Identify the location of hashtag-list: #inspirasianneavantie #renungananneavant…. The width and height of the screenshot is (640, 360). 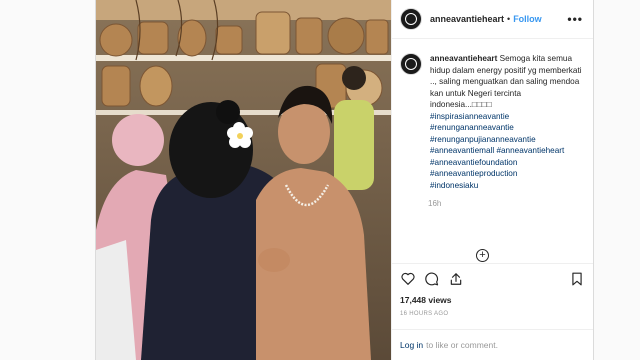
(506, 151).